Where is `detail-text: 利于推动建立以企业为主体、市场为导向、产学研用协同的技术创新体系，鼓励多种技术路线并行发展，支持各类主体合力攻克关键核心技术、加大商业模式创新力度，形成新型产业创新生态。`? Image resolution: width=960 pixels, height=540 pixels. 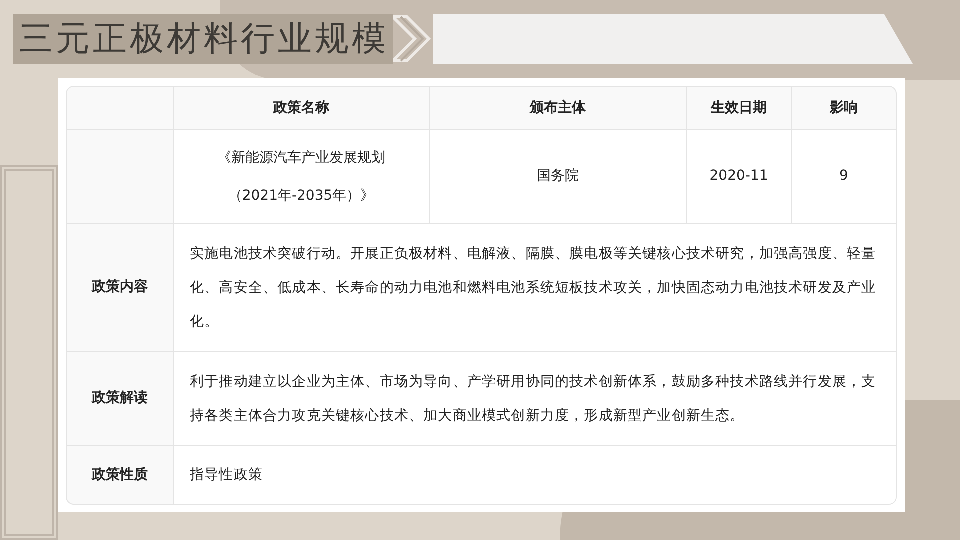
detail-text: 利于推动建立以企业为主体、市场为导向、产学研用协同的技术创新体系，鼓励多种技术路线并行发展，支持各类主体合力攻克关键核心技术、加大商业模式创新力度，形成新型产业创新生态。 is located at coordinates (534, 399).